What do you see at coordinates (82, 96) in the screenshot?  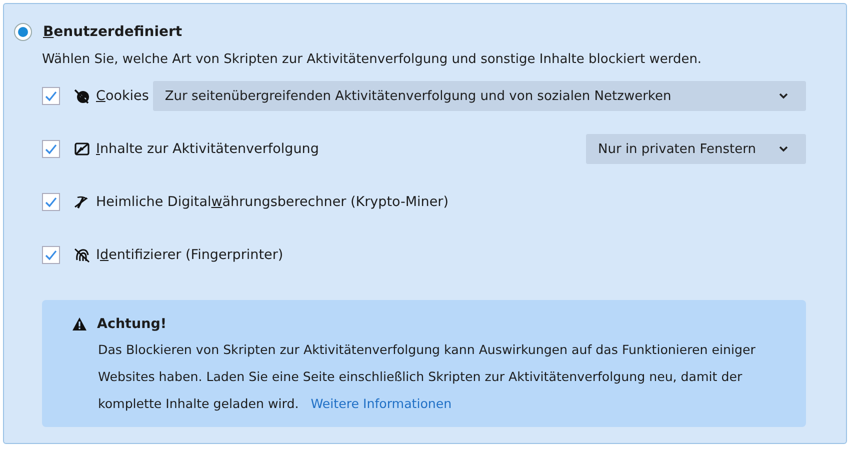 I see `cookie-icon` at bounding box center [82, 96].